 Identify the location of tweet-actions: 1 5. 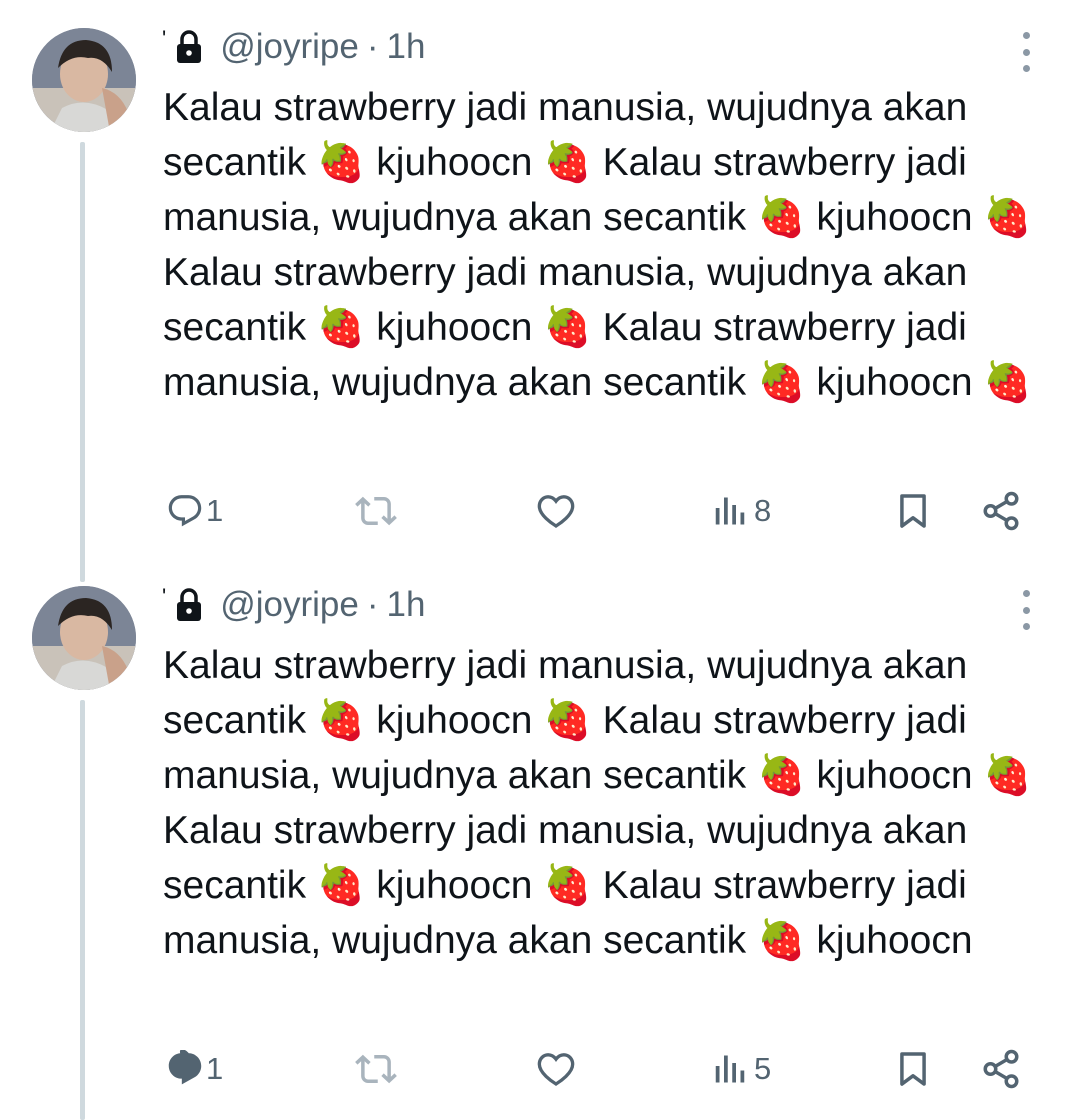
(540, 1069).